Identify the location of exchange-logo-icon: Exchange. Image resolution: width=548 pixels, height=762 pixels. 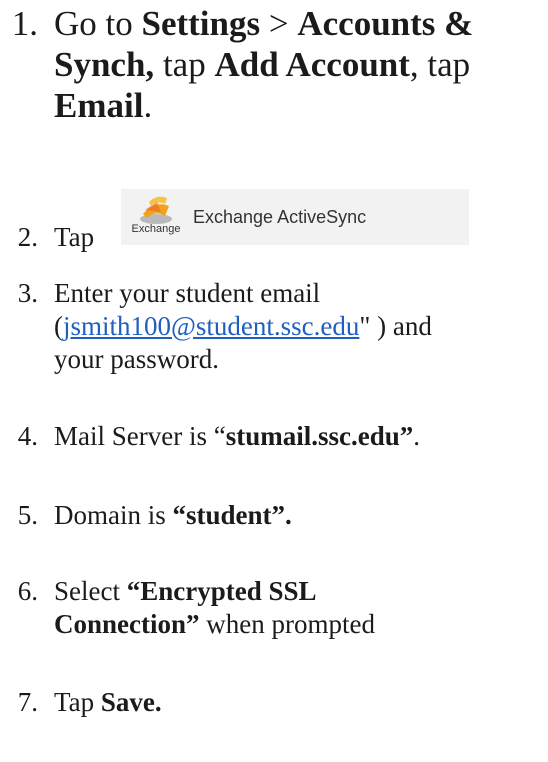
(156, 217).